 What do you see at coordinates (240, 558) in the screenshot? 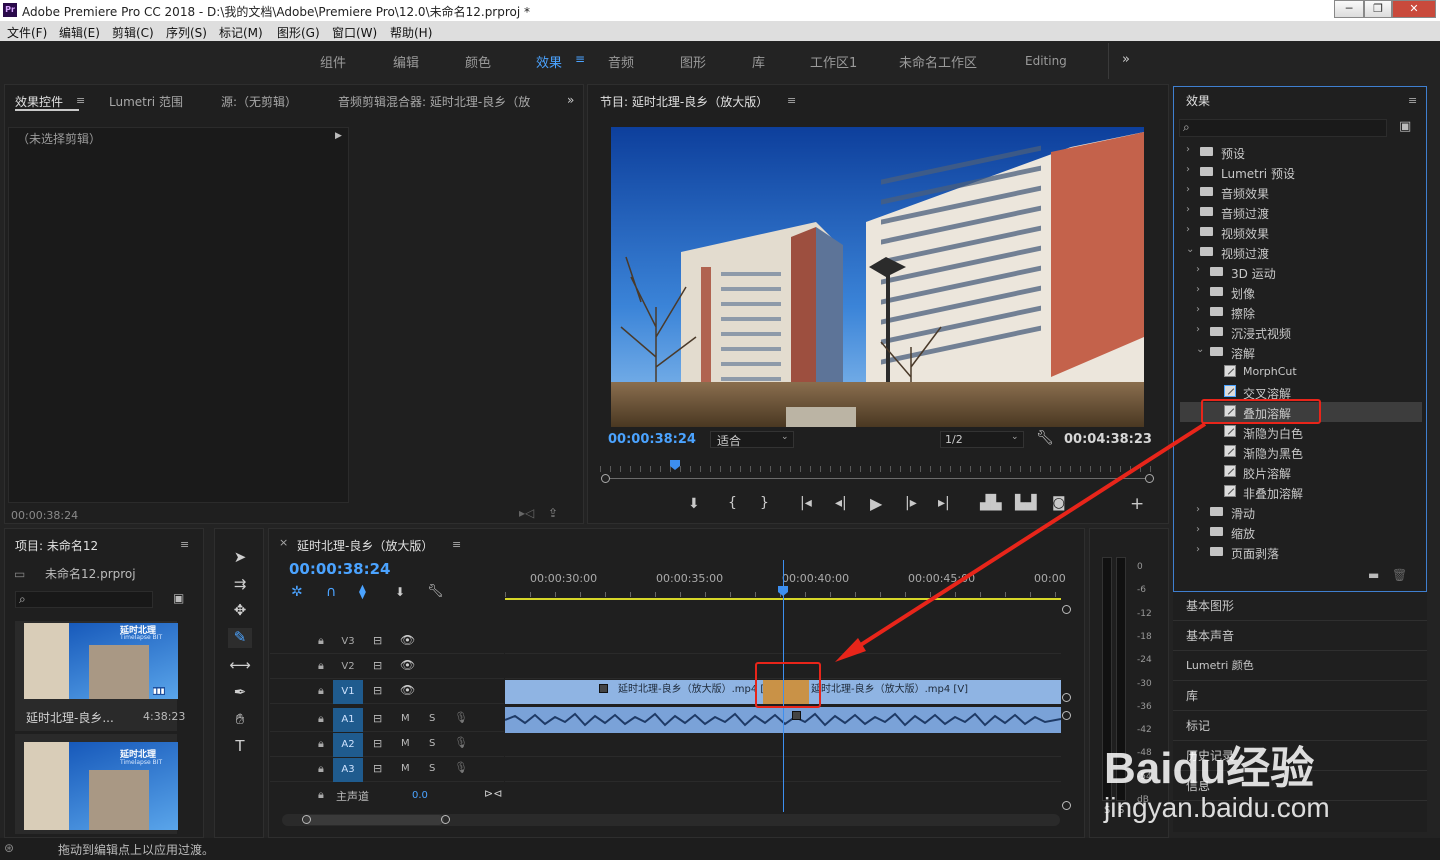
I see `selection-tool-icon: ➤` at bounding box center [240, 558].